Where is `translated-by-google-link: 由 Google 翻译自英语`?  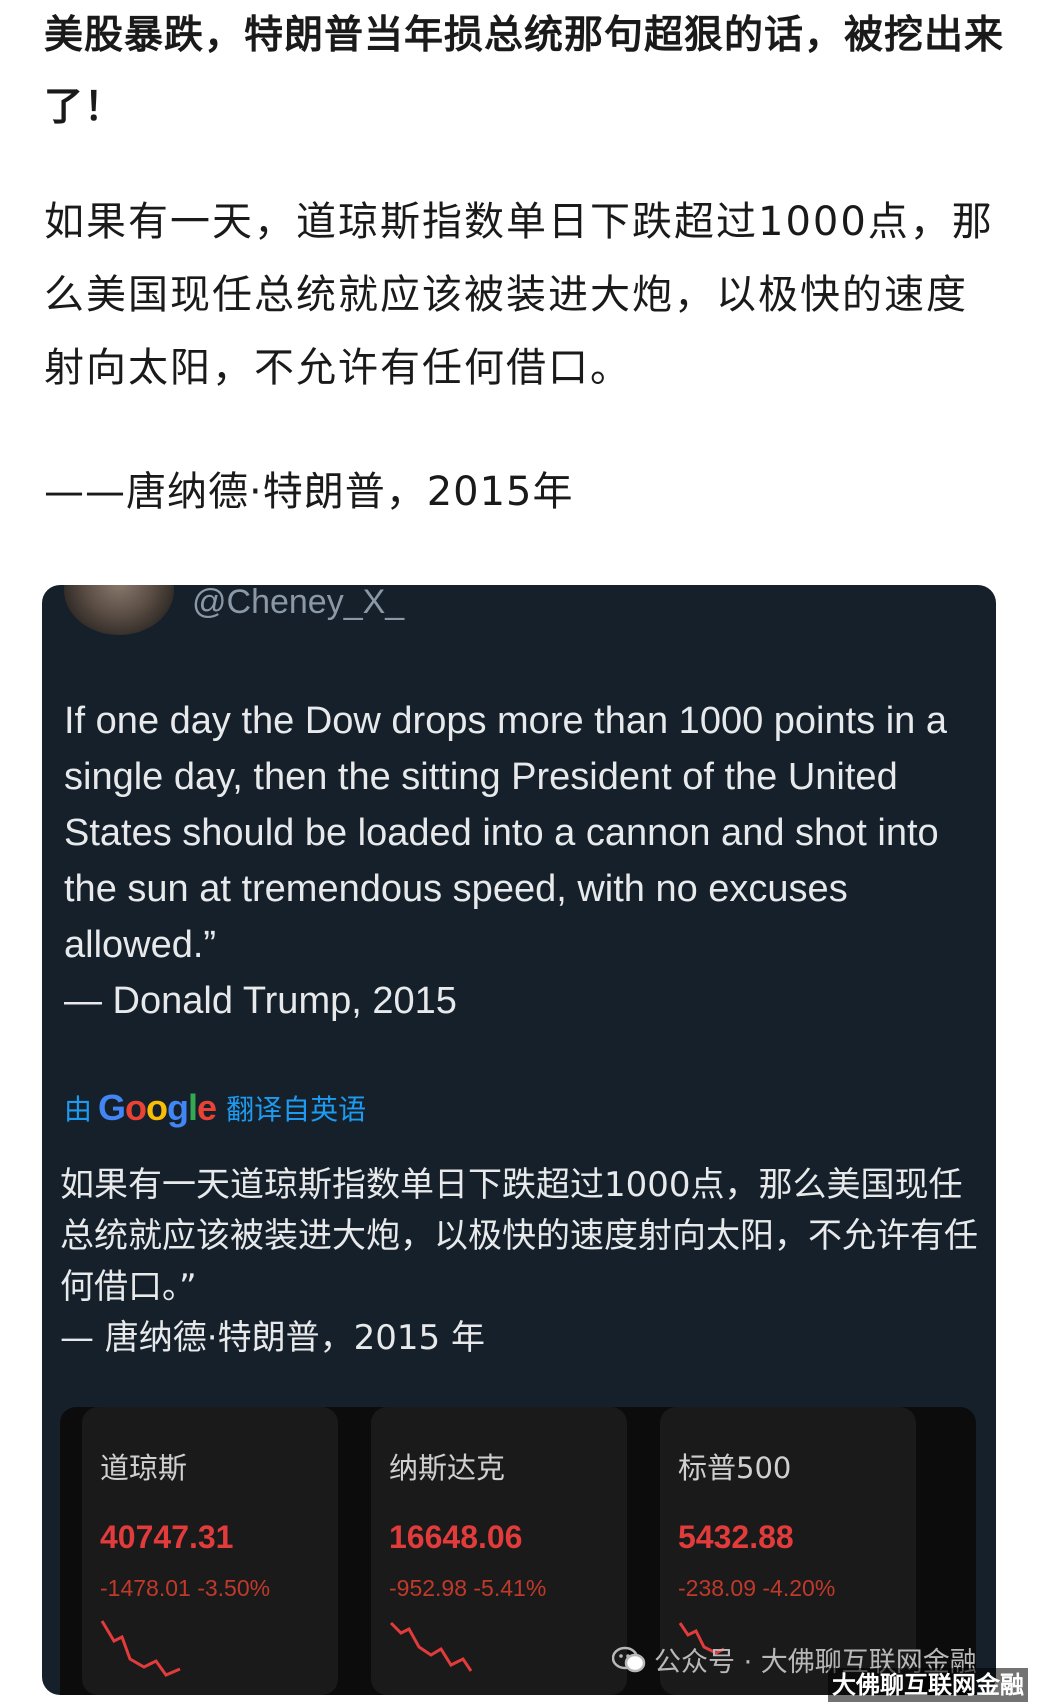 translated-by-google-link: 由 Google 翻译自英语 is located at coordinates (215, 1108).